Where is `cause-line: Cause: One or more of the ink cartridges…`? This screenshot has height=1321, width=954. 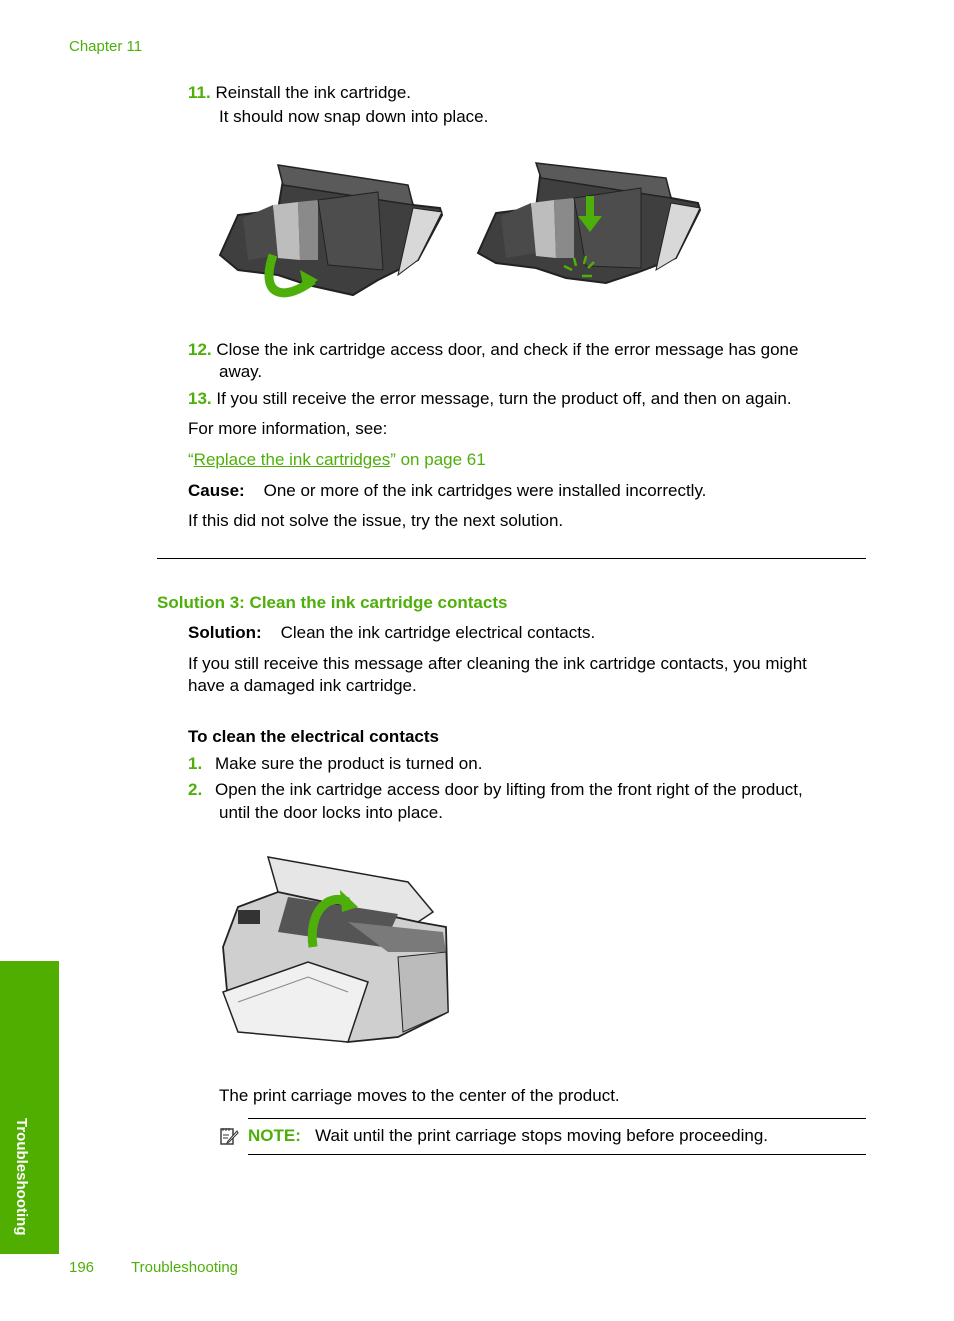
cause-line: Cause: One or more of the ink cartridges… is located at coordinates (447, 491).